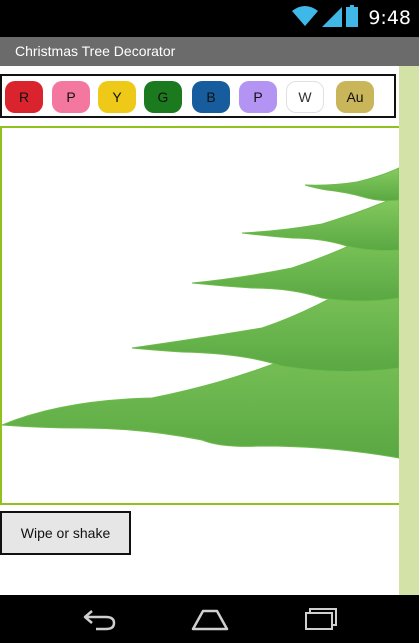 The width and height of the screenshot is (419, 643). I want to click on status-icons: 9:48, so click(351, 18).